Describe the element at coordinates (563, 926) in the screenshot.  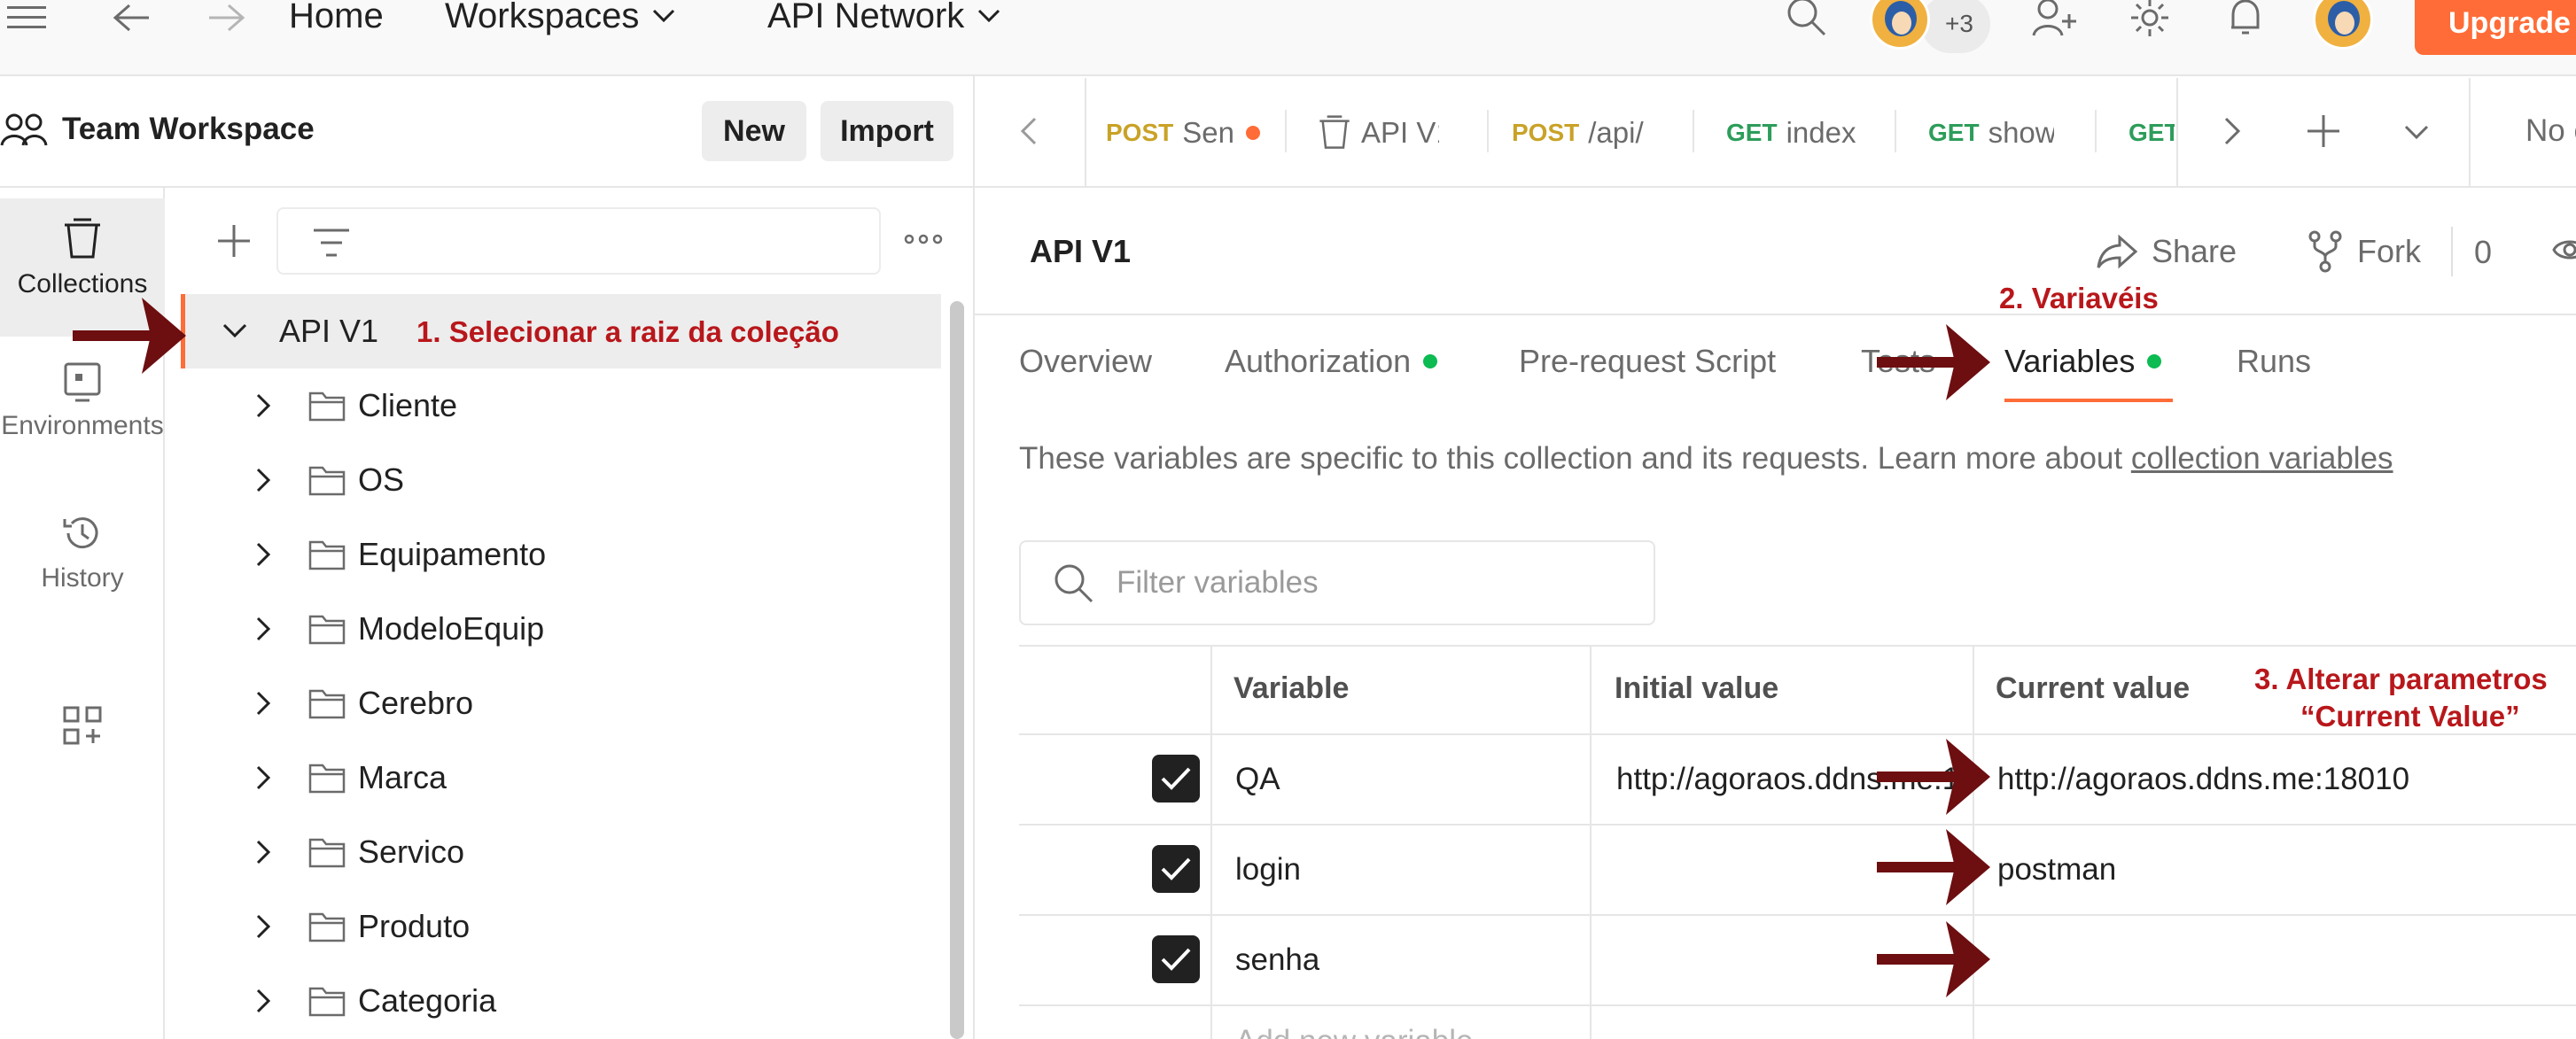
I see `tree-item-folder: Produto` at that location.